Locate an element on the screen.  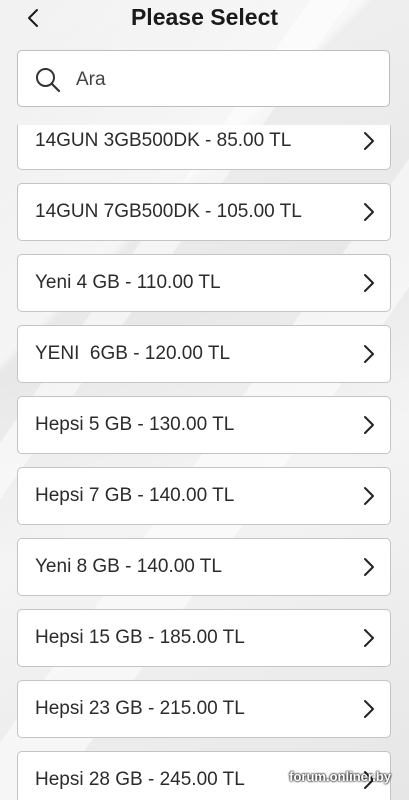
list-item-label: YENI 6GB - 120.00 TL is located at coordinates (133, 353).